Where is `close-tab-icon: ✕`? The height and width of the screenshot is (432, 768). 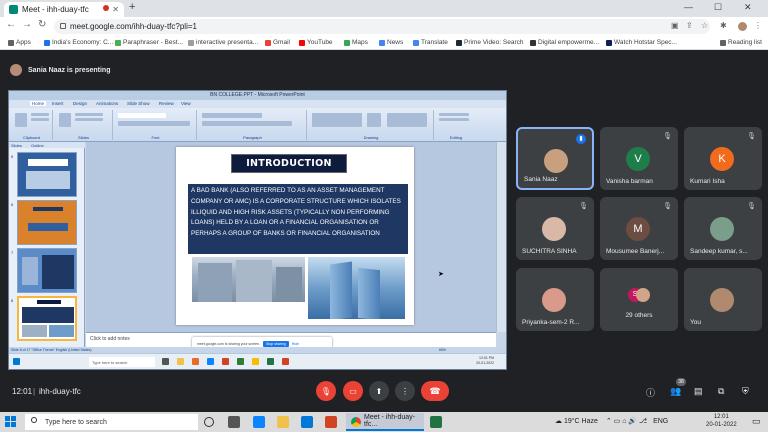
close-tab-icon: ✕ is located at coordinates (115, 9).